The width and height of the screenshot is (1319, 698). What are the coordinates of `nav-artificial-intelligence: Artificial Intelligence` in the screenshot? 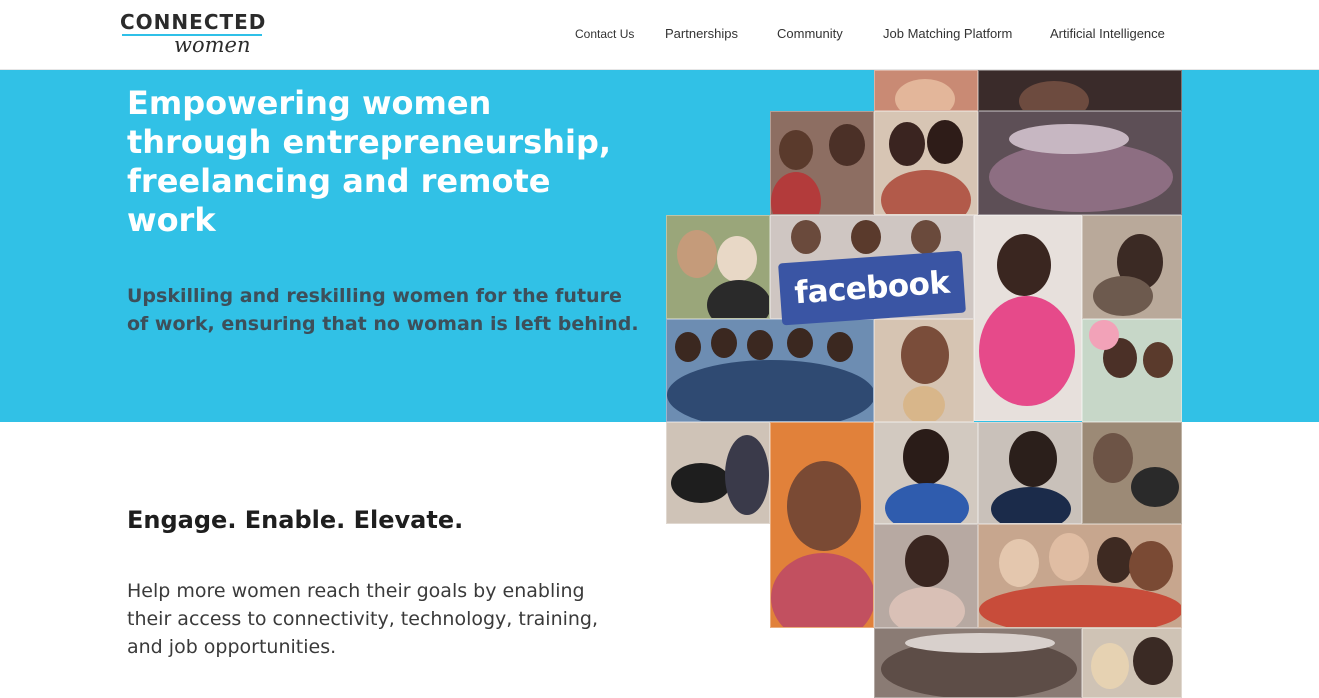 It's located at (1107, 33).